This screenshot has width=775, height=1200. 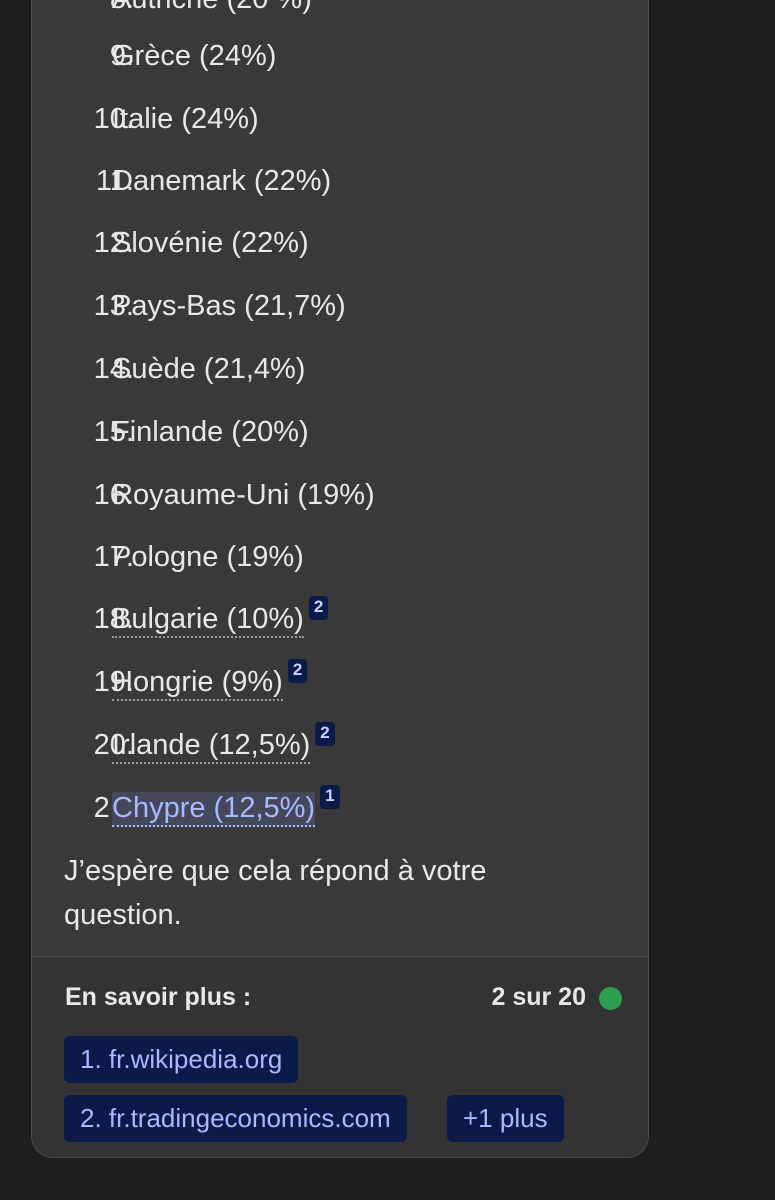 I want to click on list-item: 21. Chypre (12,5%)1, so click(x=340, y=808).